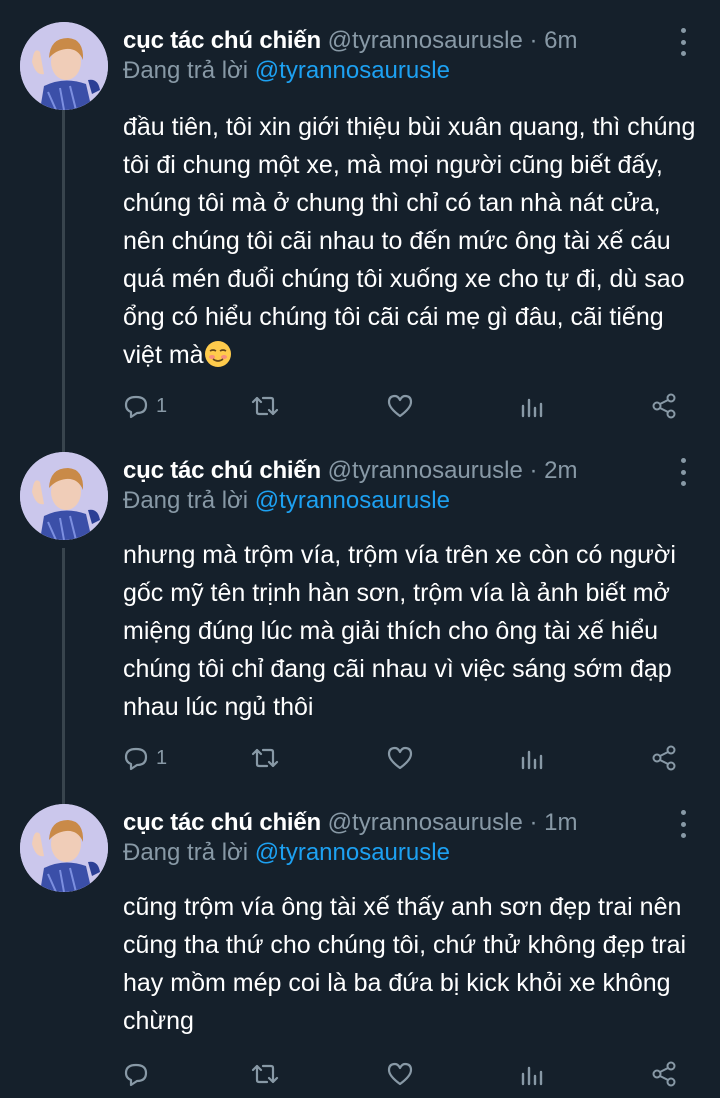 The height and width of the screenshot is (1098, 720). Describe the element at coordinates (560, 822) in the screenshot. I see `timestamp: 1m` at that location.